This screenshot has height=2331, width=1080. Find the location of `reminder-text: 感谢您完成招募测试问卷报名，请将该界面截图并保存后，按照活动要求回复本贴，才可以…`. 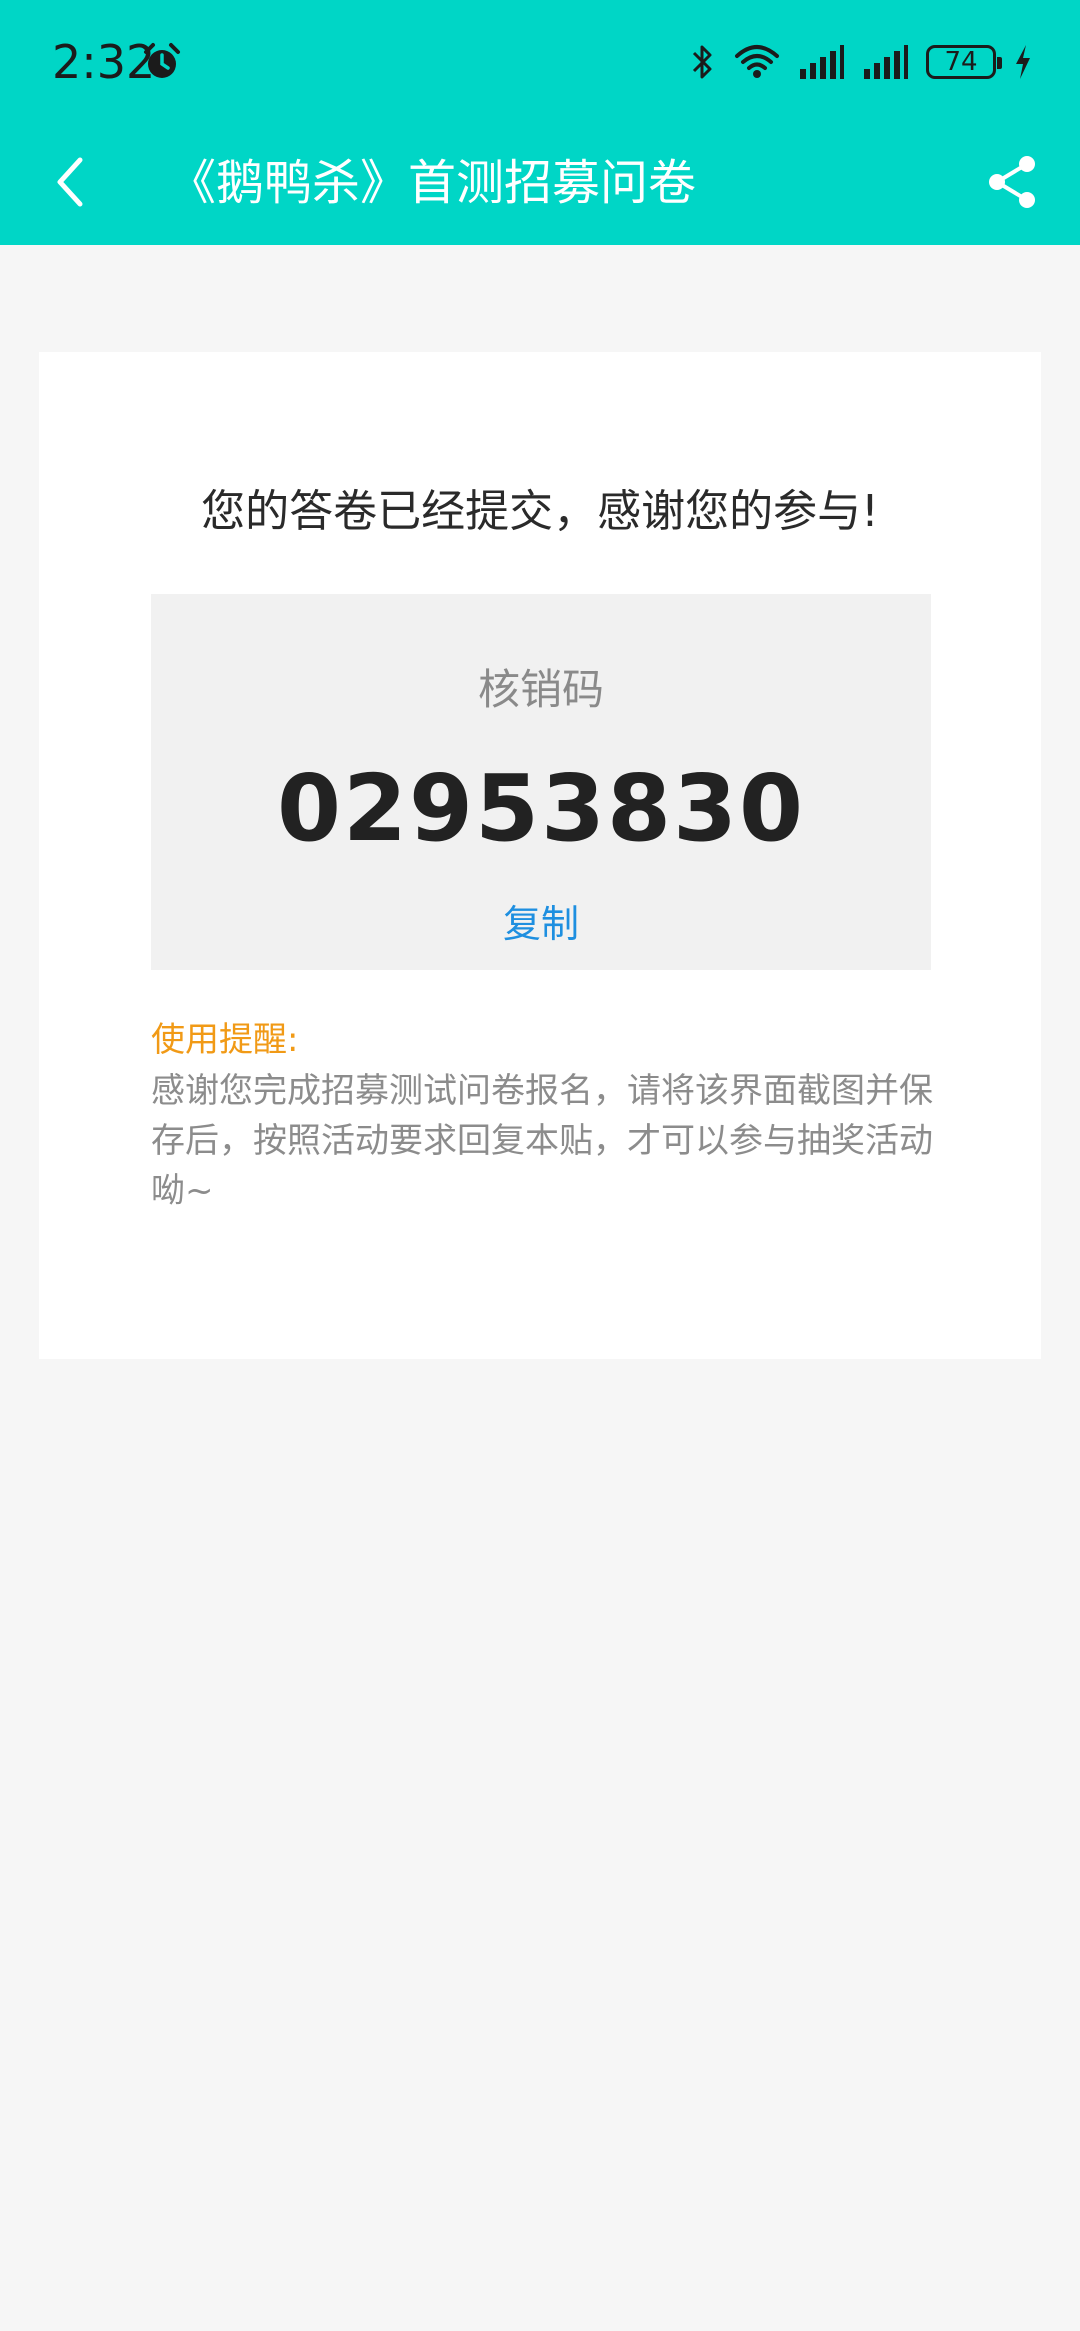

reminder-text: 感谢您完成招募测试问卷报名，请将该界面截图并保存后，按照活动要求回复本贴，才可以… is located at coordinates (542, 1141).